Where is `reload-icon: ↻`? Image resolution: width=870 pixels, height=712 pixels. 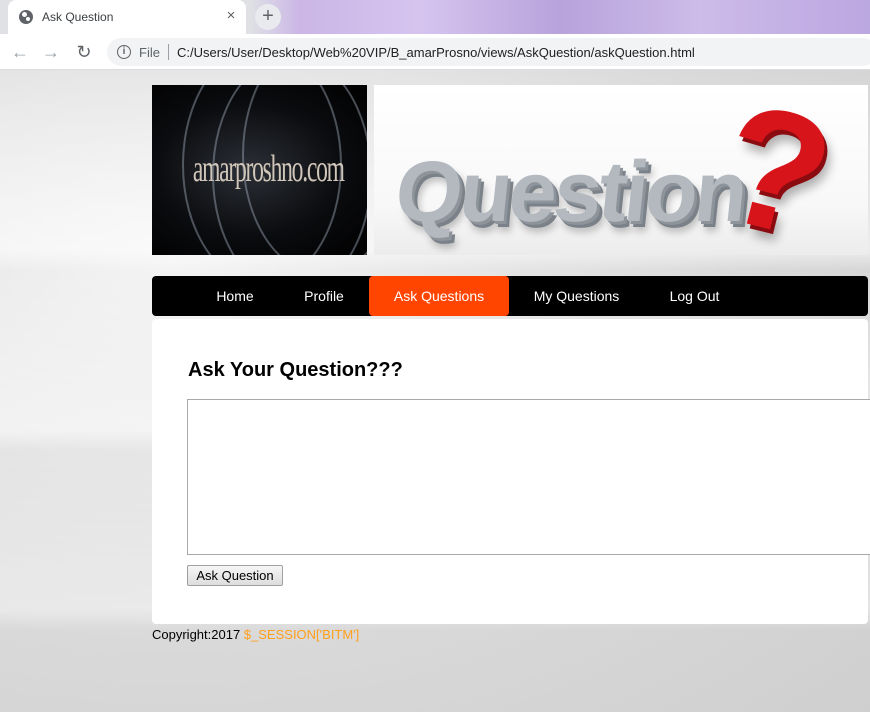
reload-icon: ↻ is located at coordinates (84, 52).